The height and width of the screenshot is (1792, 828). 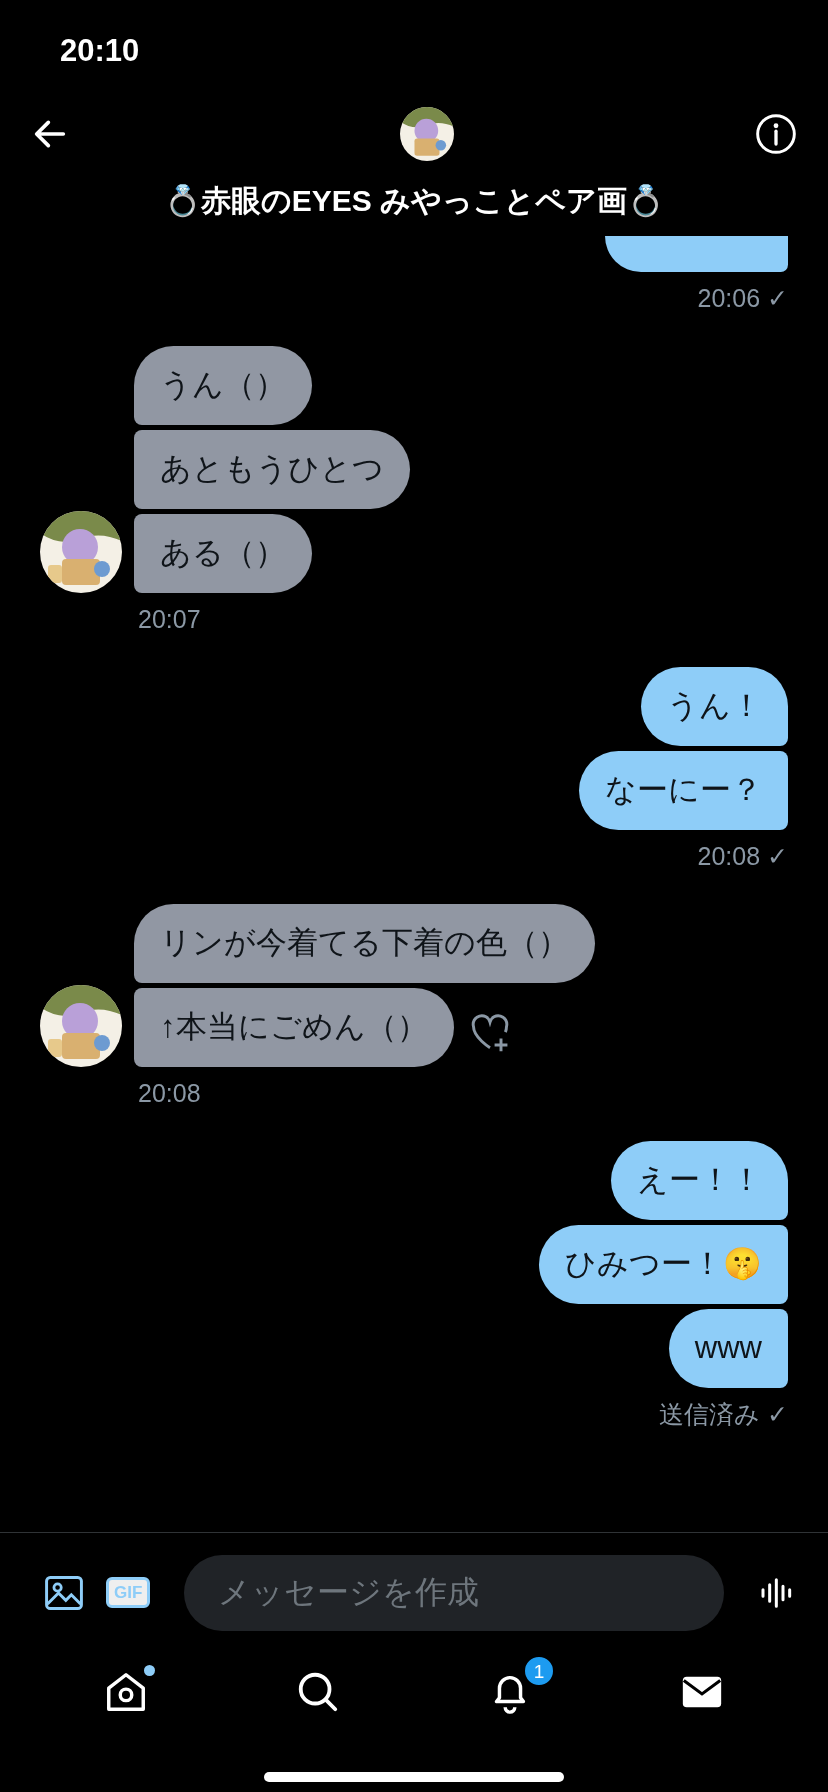 What do you see at coordinates (149, 1670) in the screenshot?
I see `notification-dot` at bounding box center [149, 1670].